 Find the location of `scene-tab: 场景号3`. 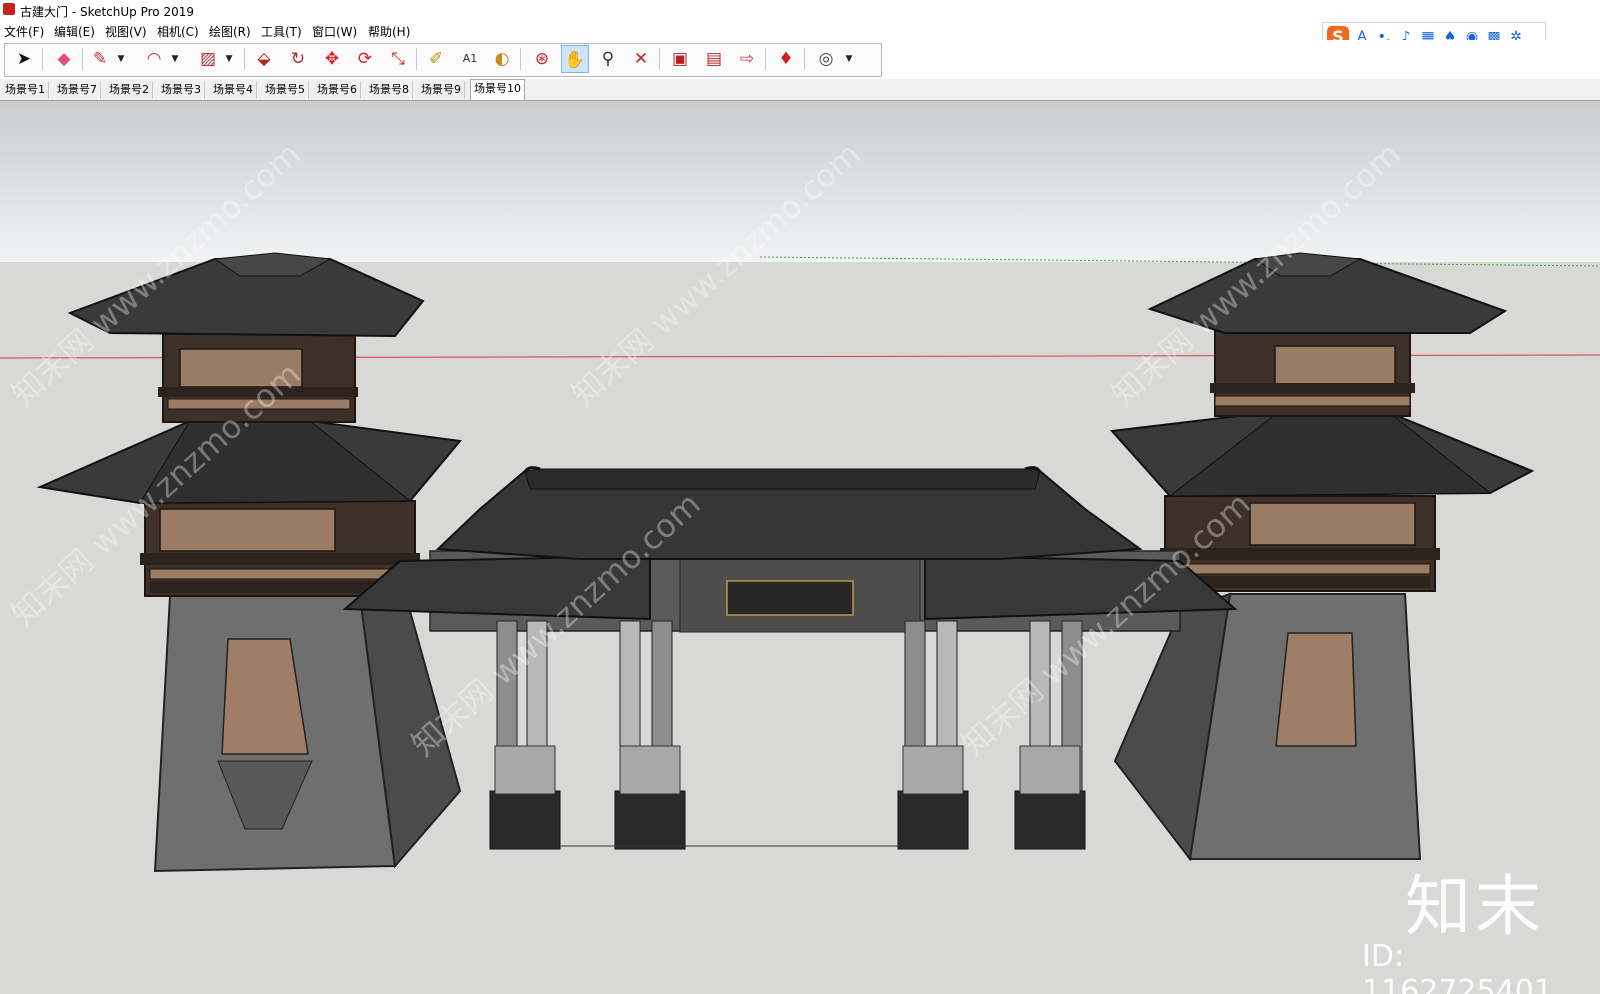

scene-tab: 场景号3 is located at coordinates (181, 90).